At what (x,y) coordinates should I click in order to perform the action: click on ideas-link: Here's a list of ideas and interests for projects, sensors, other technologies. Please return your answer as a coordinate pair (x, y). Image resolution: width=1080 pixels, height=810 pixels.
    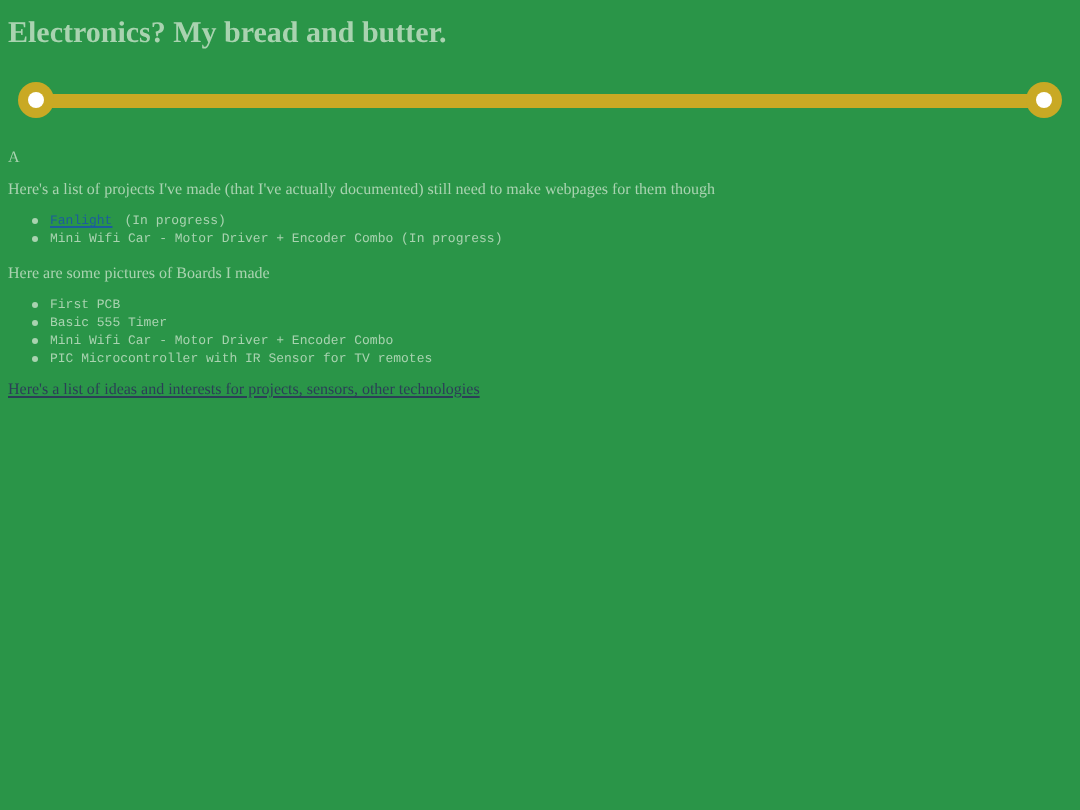
    Looking at the image, I should click on (244, 390).